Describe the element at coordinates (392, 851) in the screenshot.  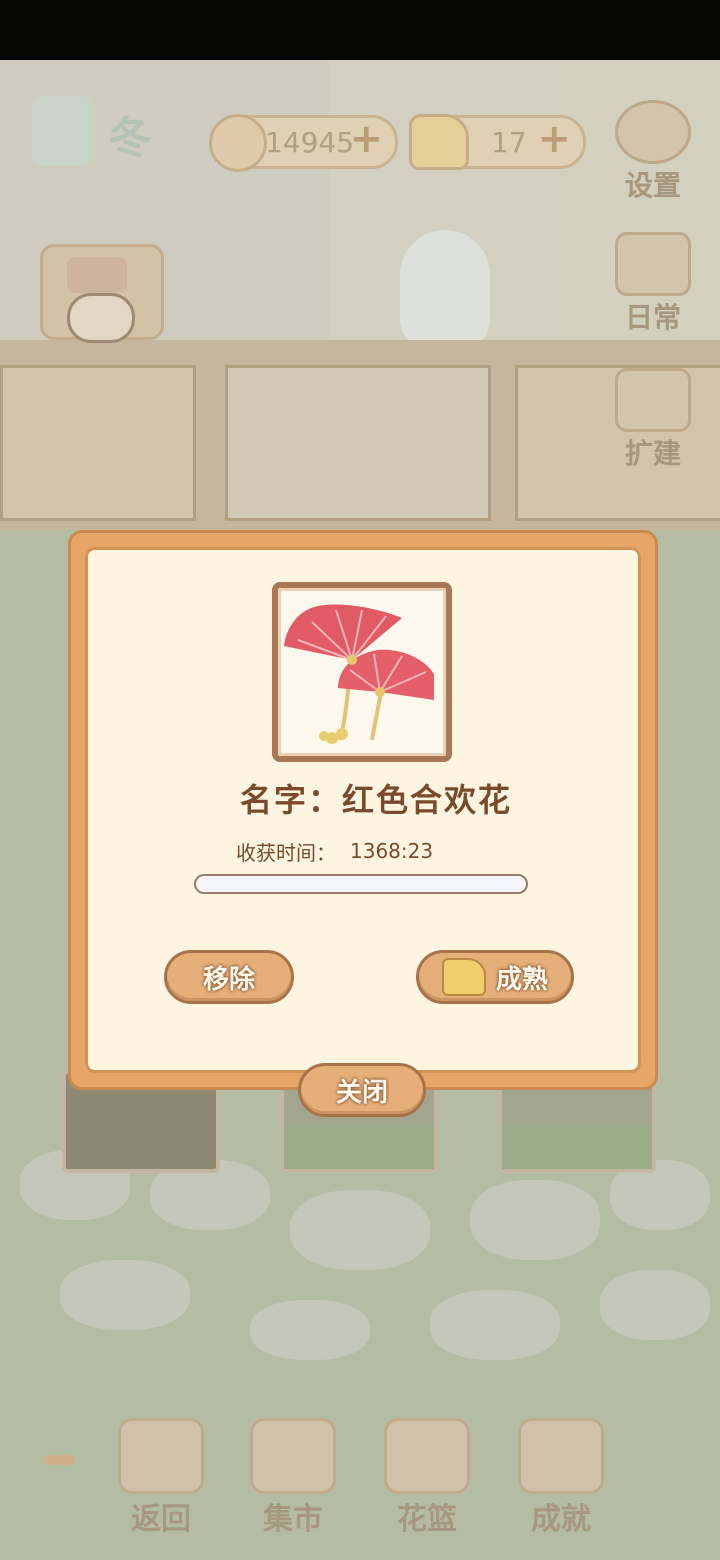
I see `harvest-time: 1368:23` at that location.